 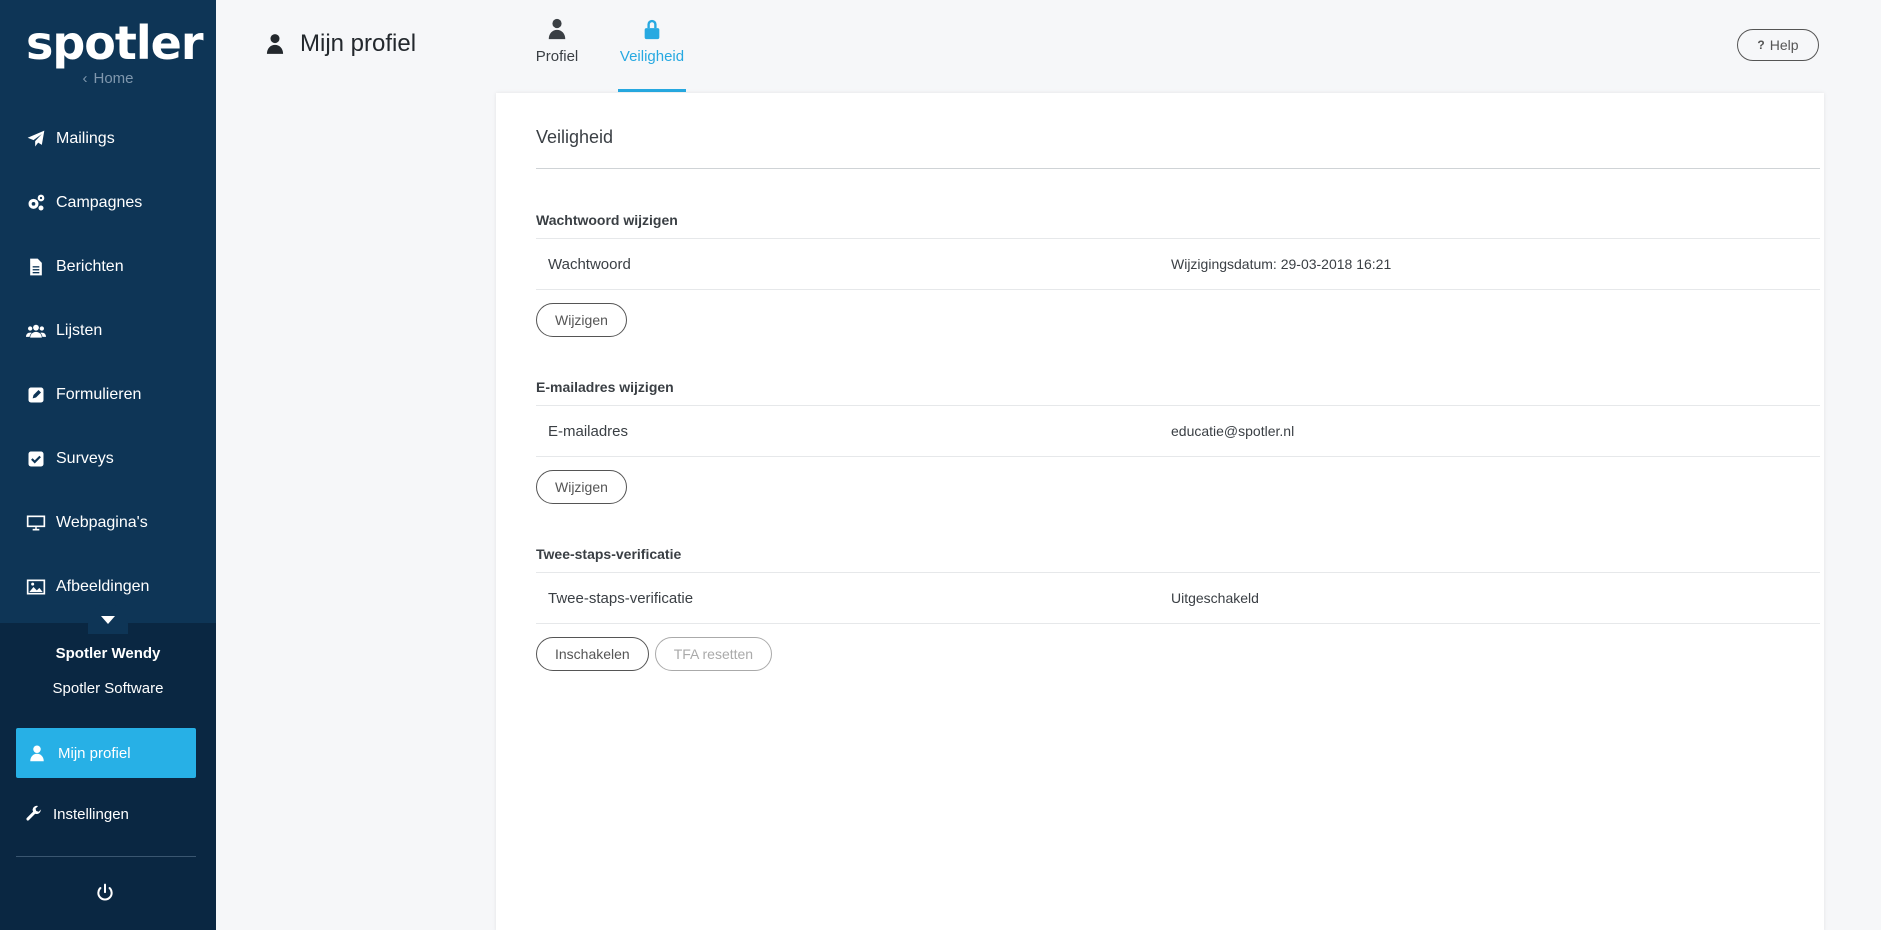 I want to click on sidebar-item-mijn-profiel: Mijn profiel, so click(x=106, y=753).